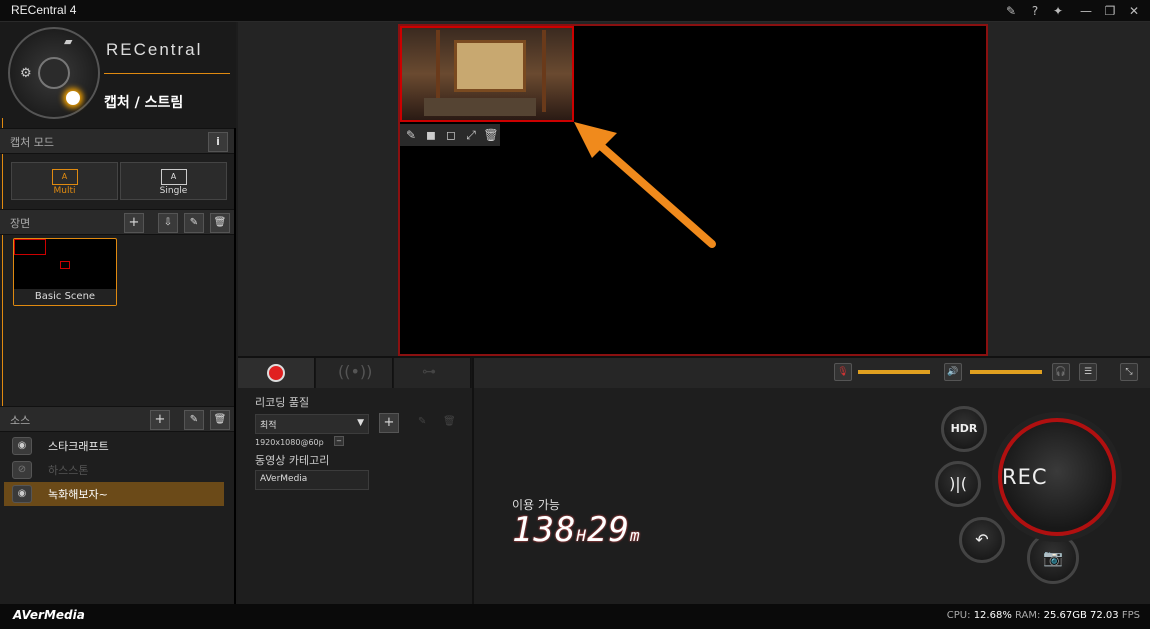  I want to click on folder-icon: ▰, so click(68, 41).